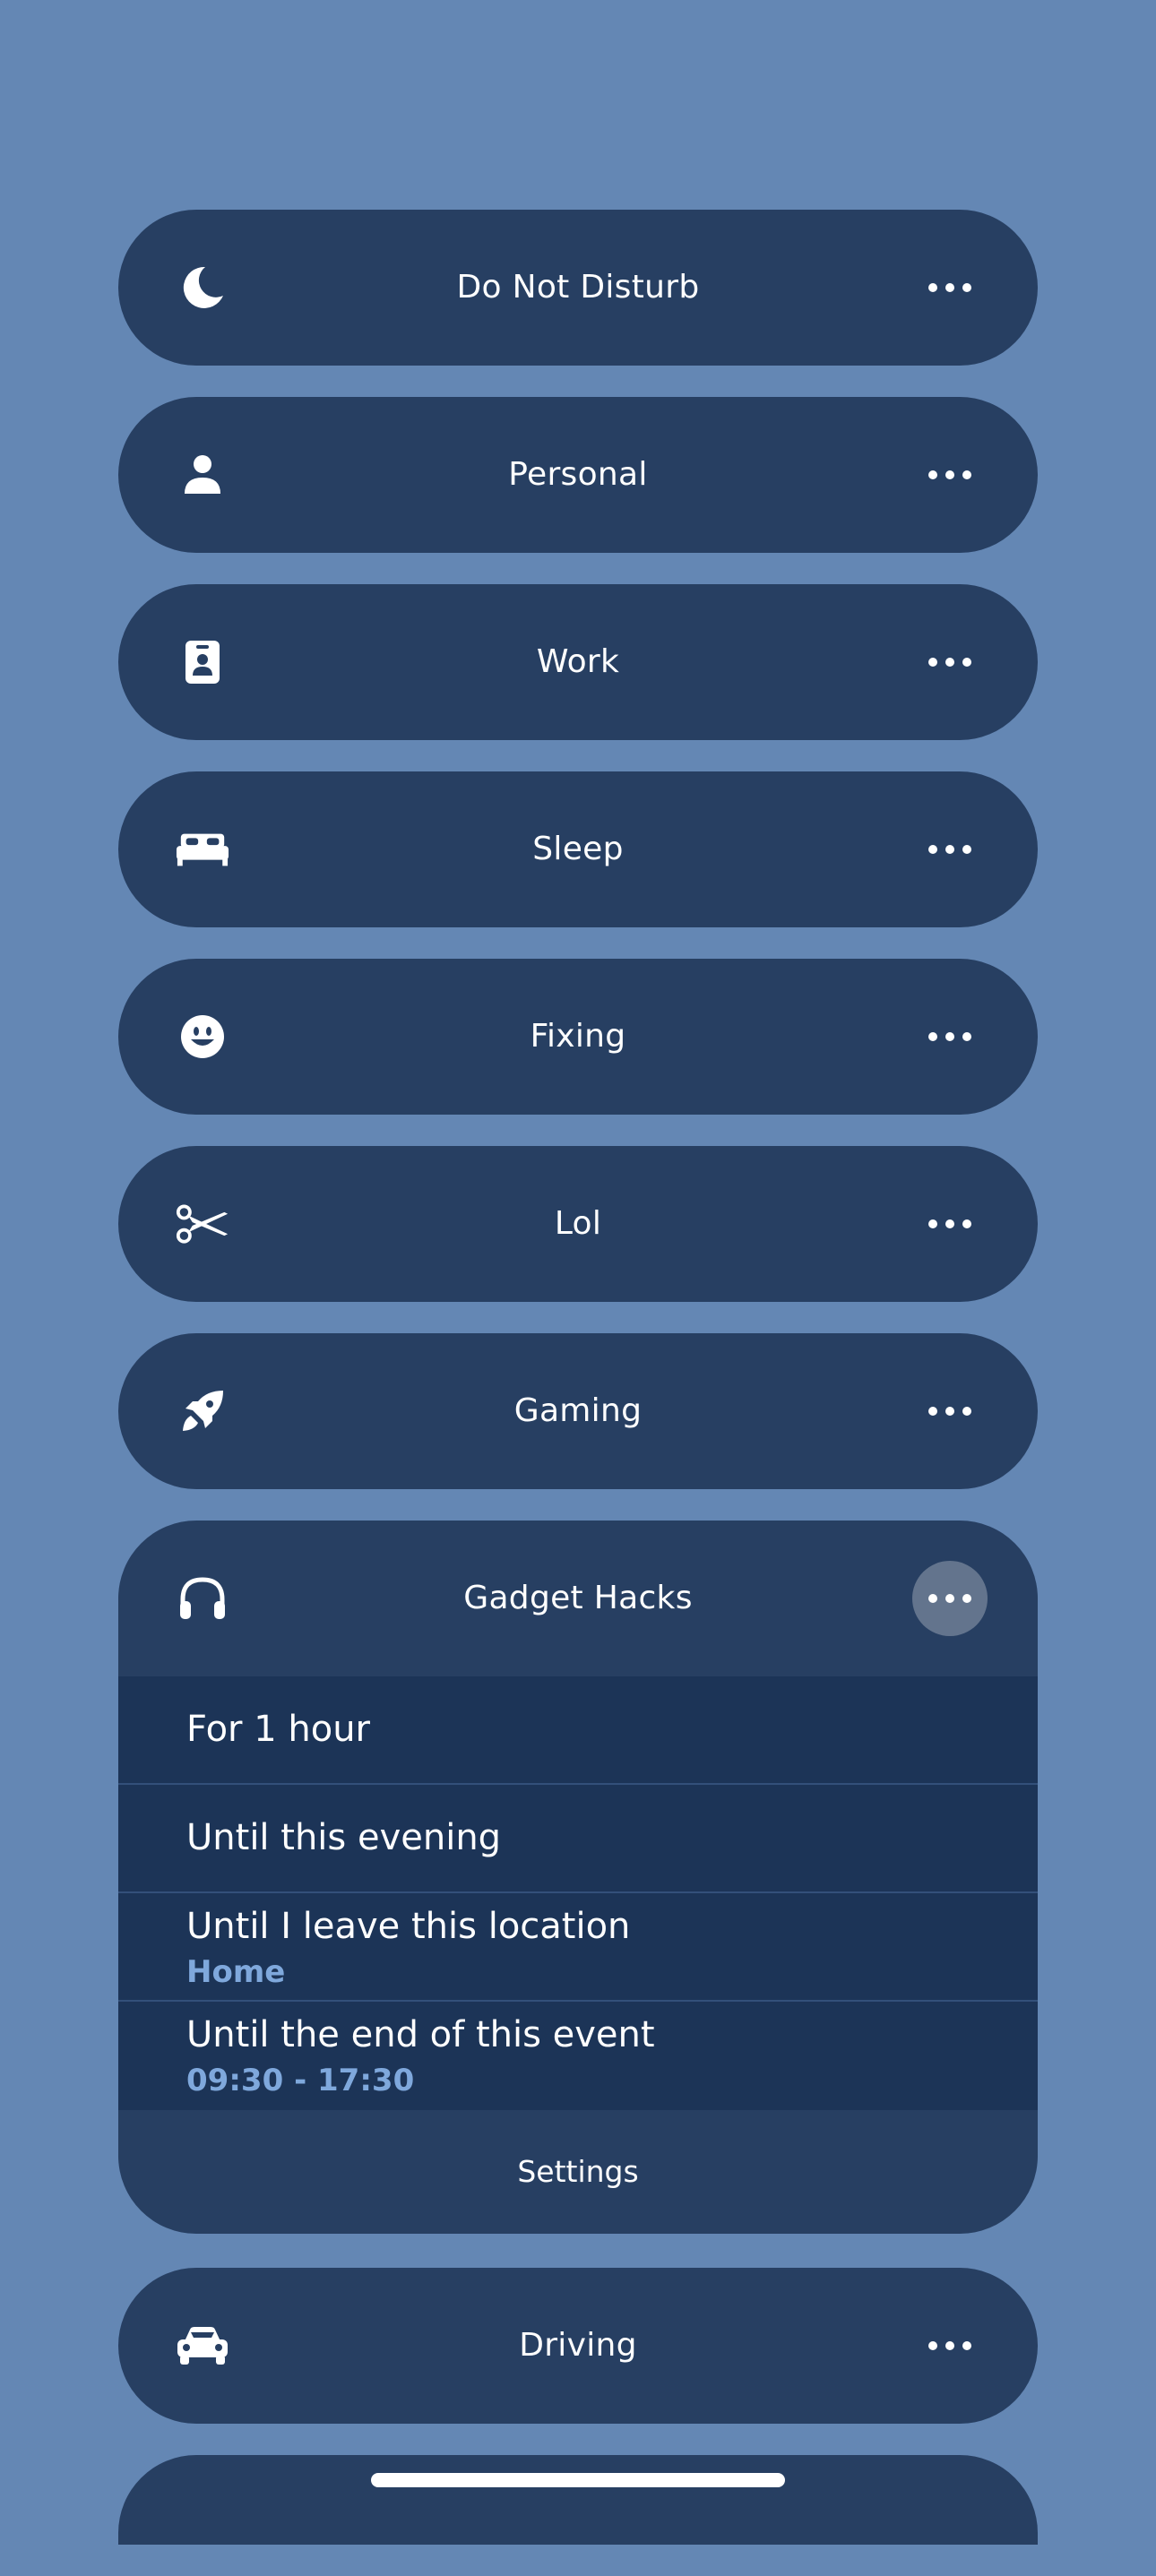 The image size is (1156, 2576). I want to click on focus-mode-work: Work, so click(578, 662).